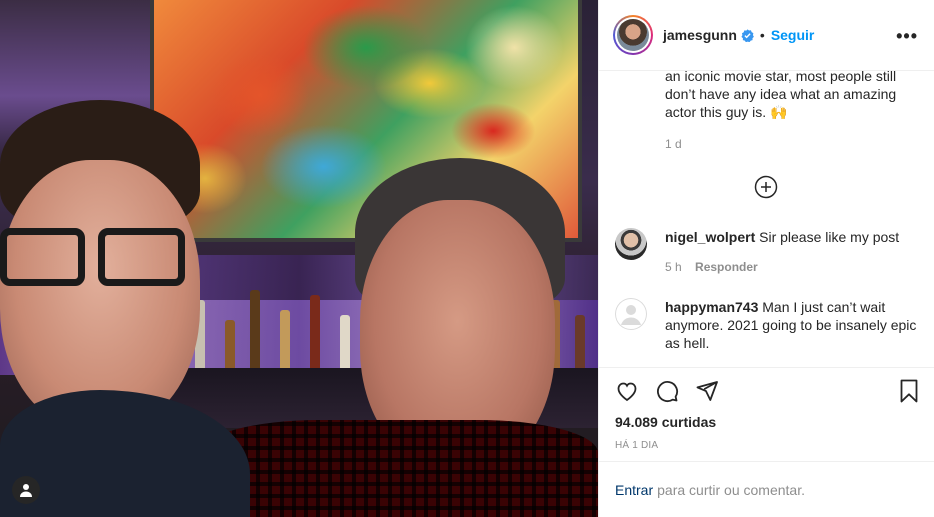 The image size is (934, 517). What do you see at coordinates (634, 490) in the screenshot?
I see `login-link: Entrar` at bounding box center [634, 490].